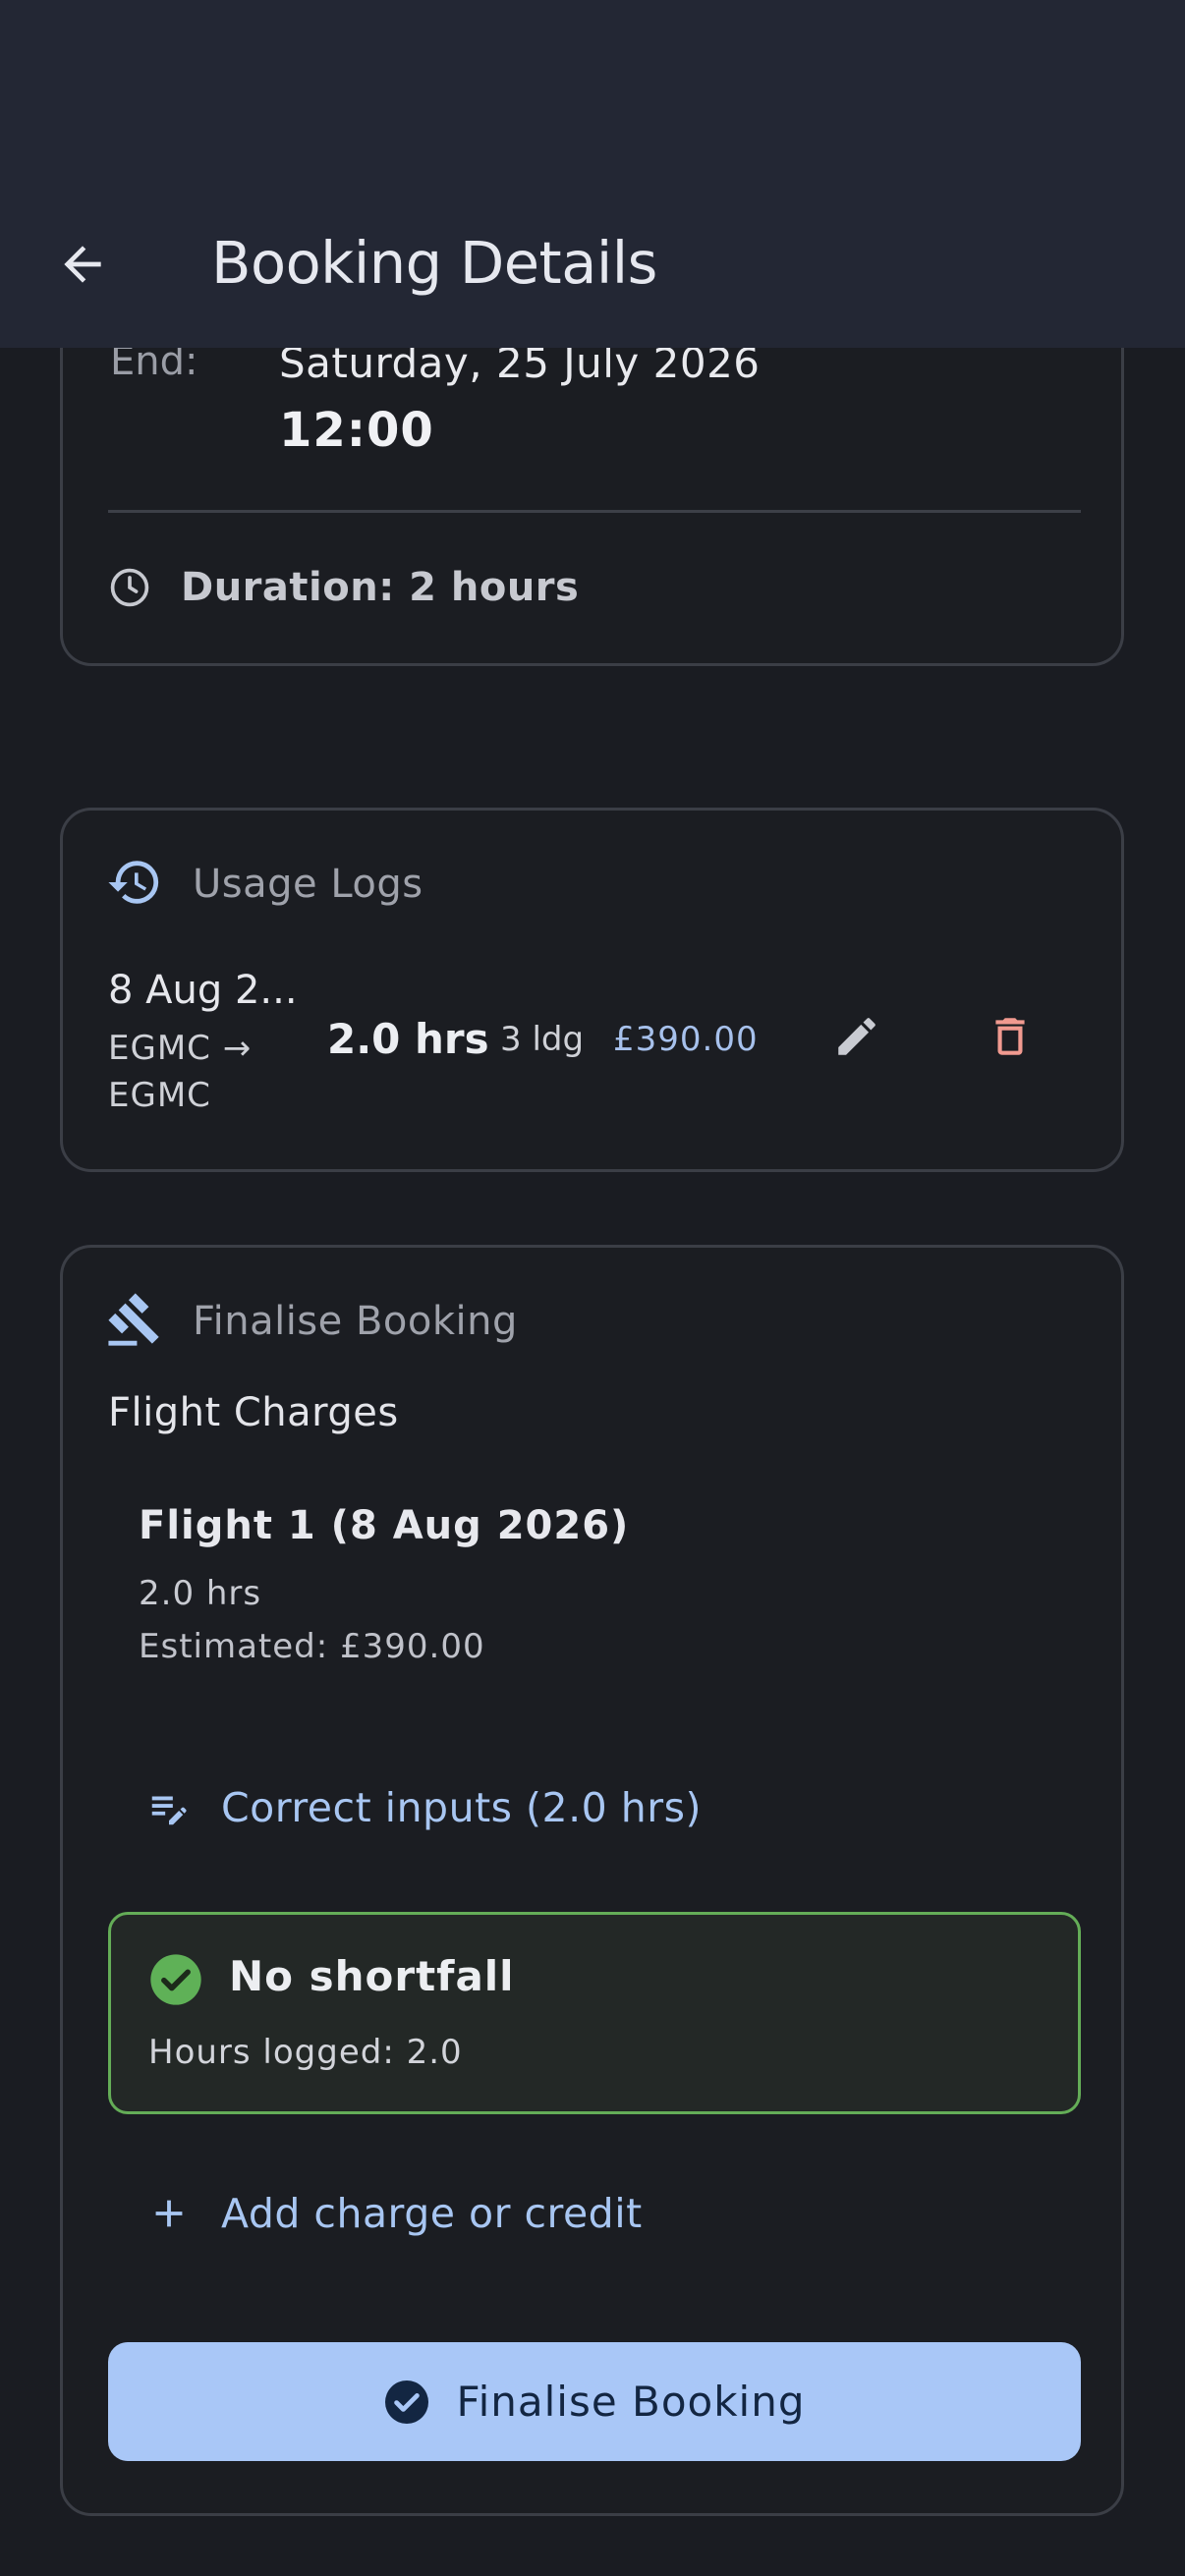  Describe the element at coordinates (381, 587) in the screenshot. I see `duration-text: Duration: 2 hours` at that location.